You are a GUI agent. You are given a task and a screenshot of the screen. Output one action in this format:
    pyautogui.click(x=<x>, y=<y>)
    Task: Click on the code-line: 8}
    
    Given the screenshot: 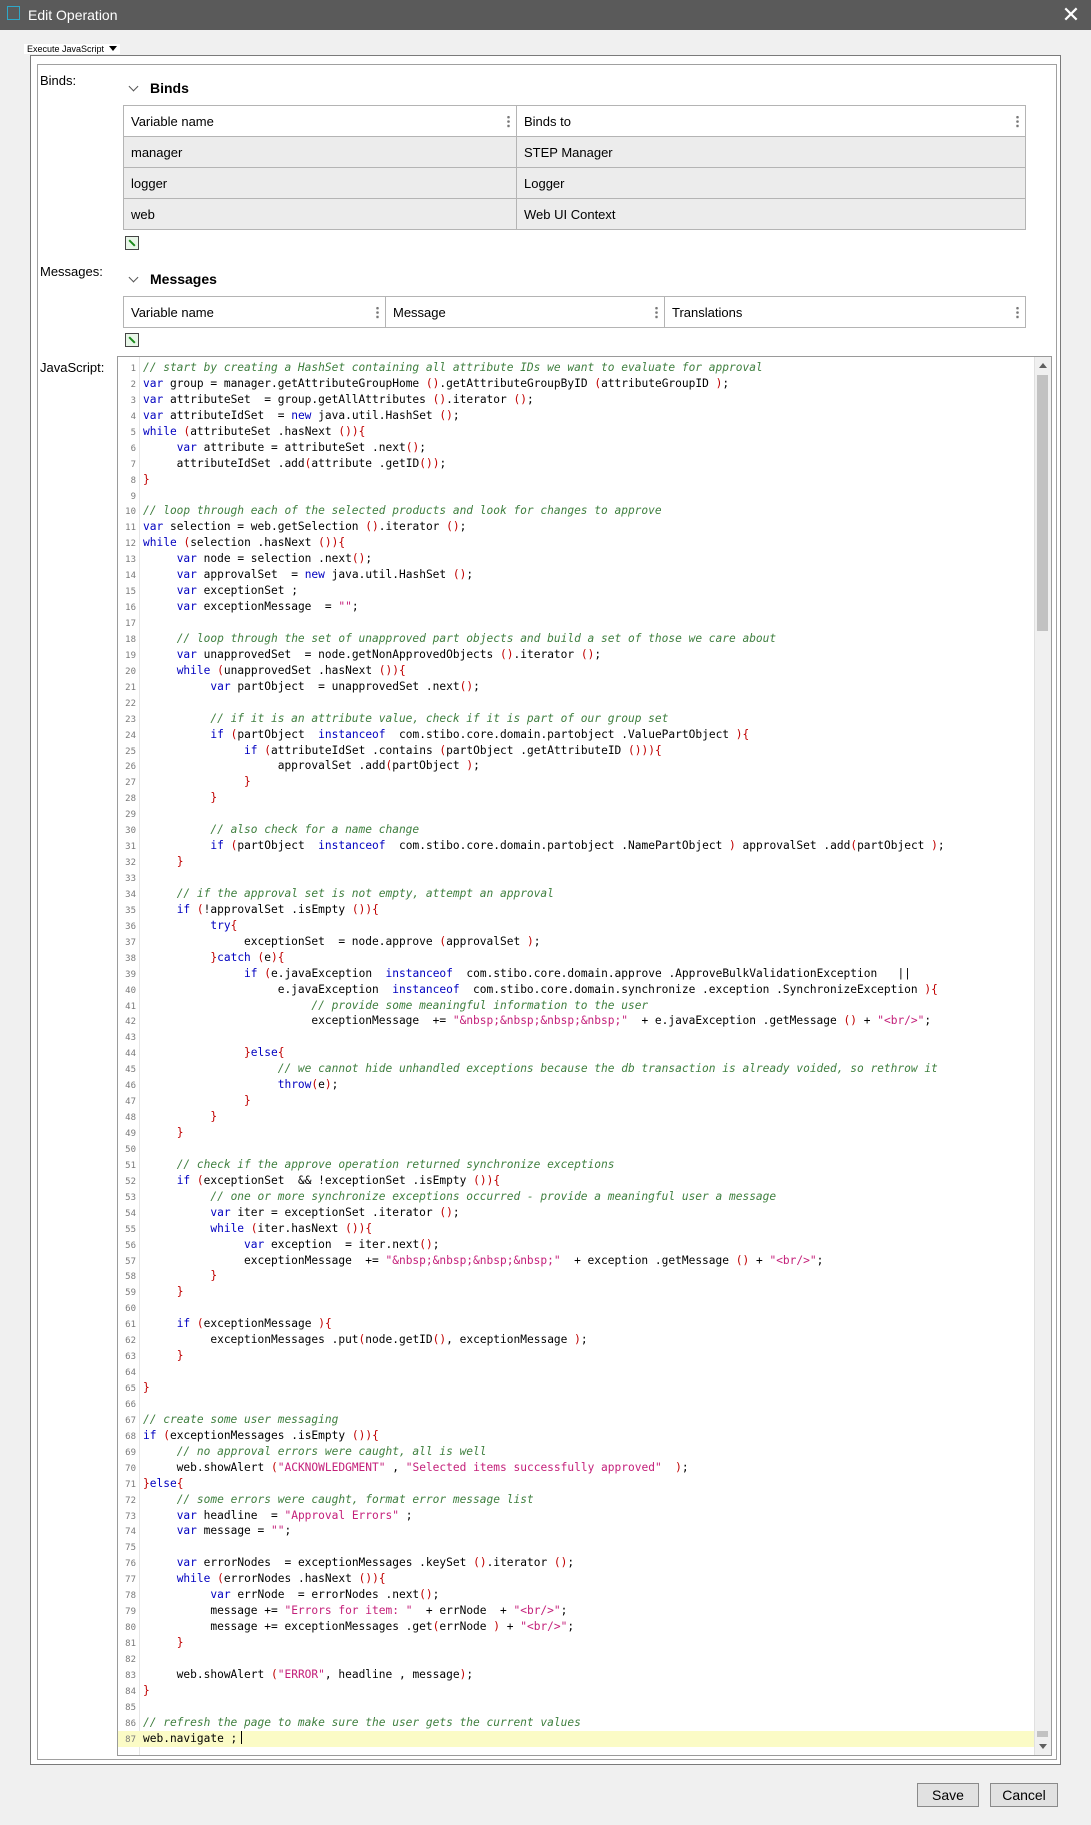 What is the action you would take?
    pyautogui.click(x=577, y=480)
    